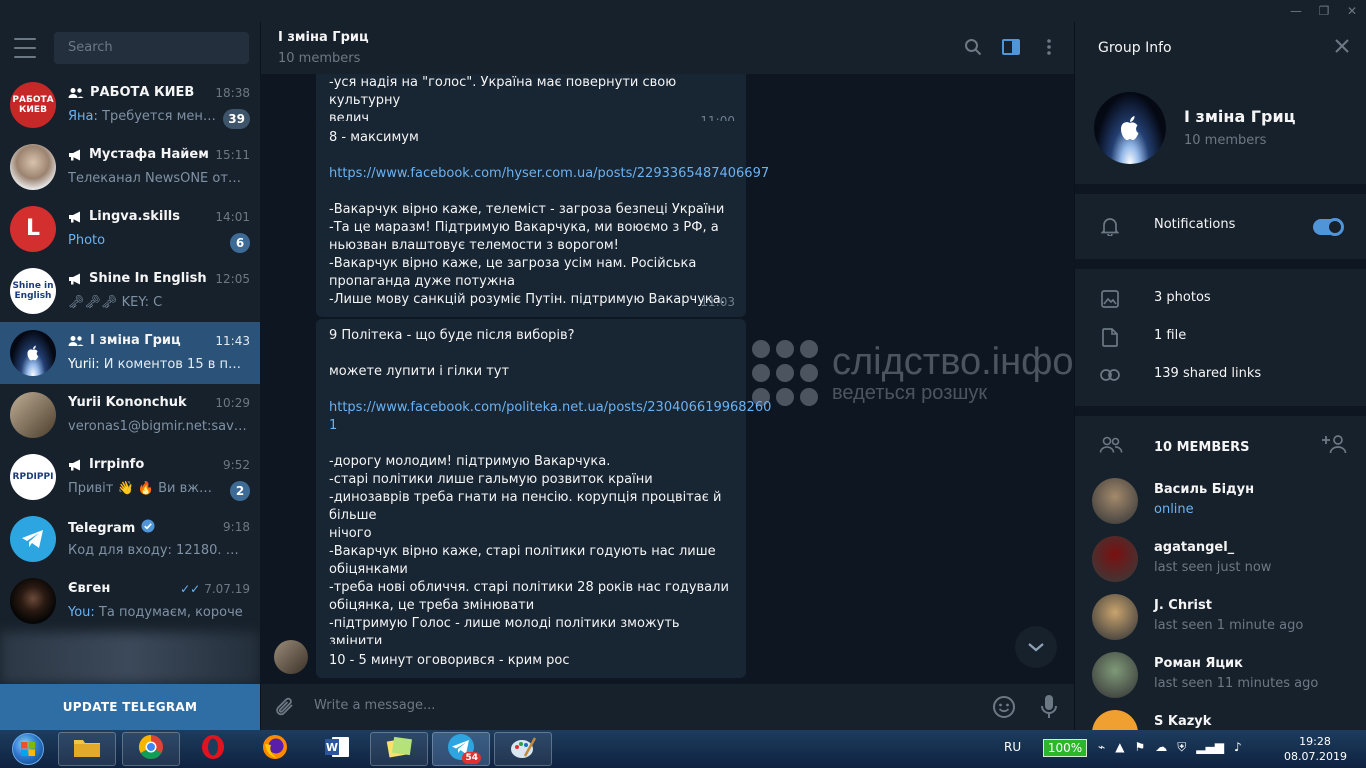 This screenshot has width=1366, height=768. Describe the element at coordinates (130, 658) in the screenshot. I see `blurred-chat-item` at that location.